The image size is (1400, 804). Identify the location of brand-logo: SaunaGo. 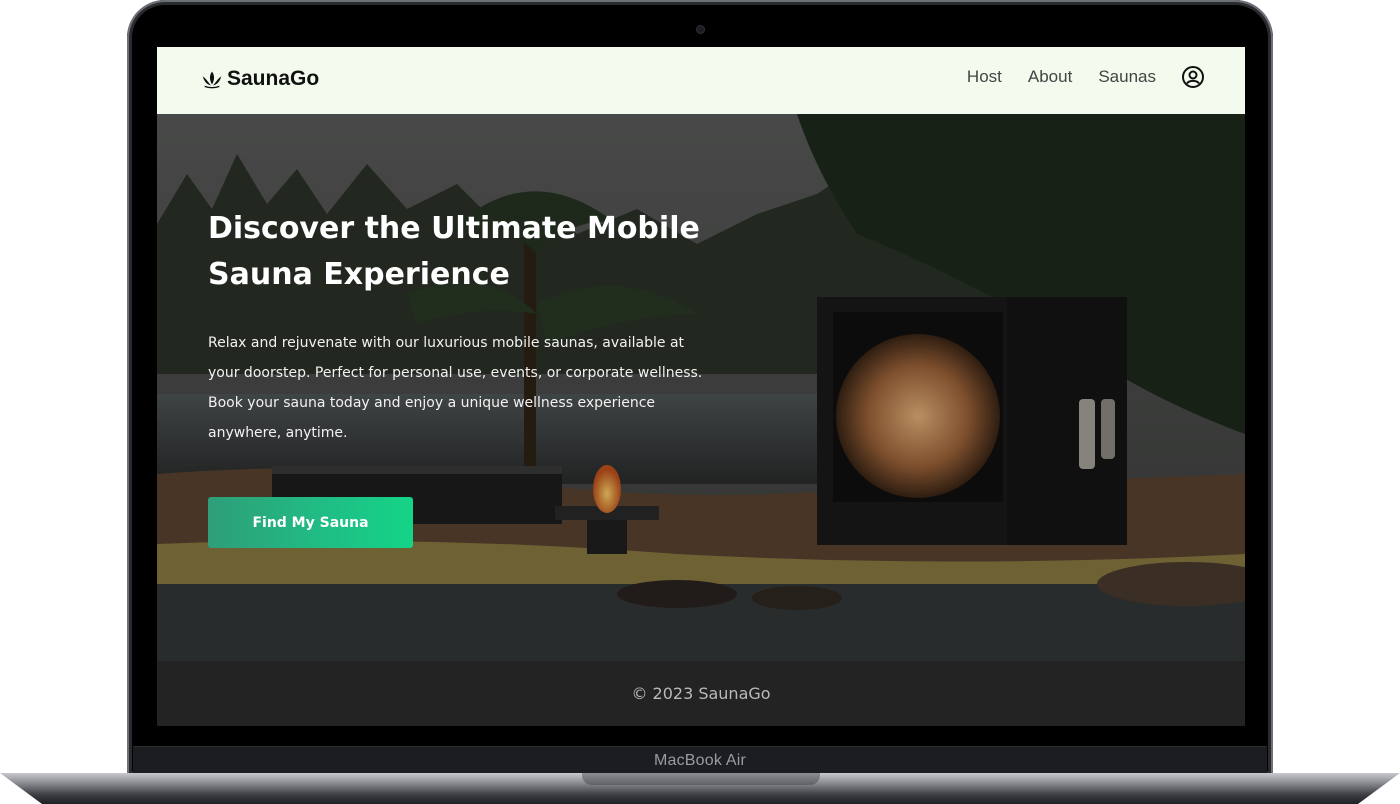
(260, 79).